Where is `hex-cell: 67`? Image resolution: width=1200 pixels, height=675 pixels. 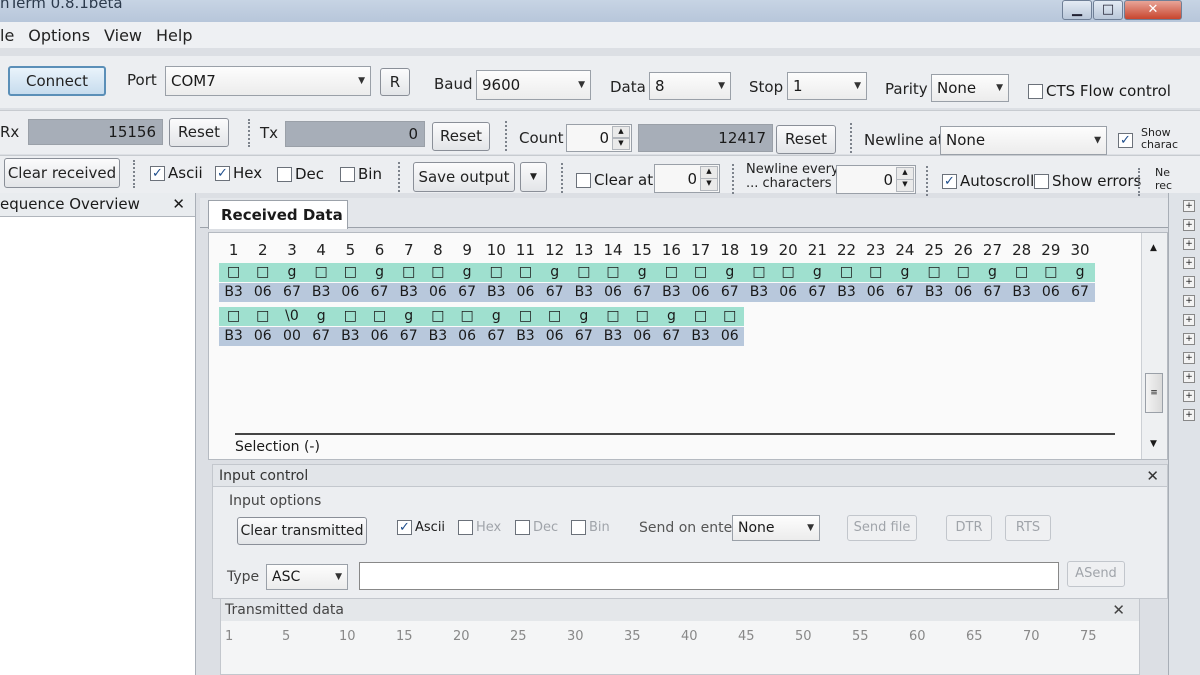 hex-cell: 67 is located at coordinates (292, 292).